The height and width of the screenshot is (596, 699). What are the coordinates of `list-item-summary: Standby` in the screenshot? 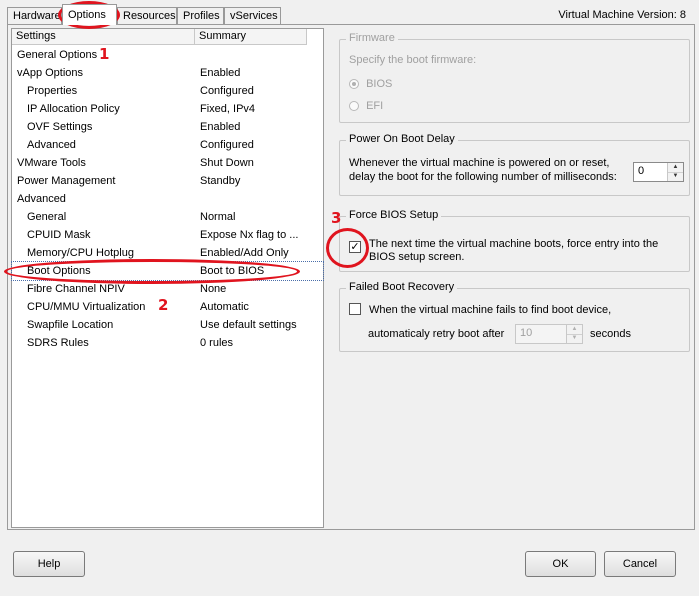 It's located at (220, 181).